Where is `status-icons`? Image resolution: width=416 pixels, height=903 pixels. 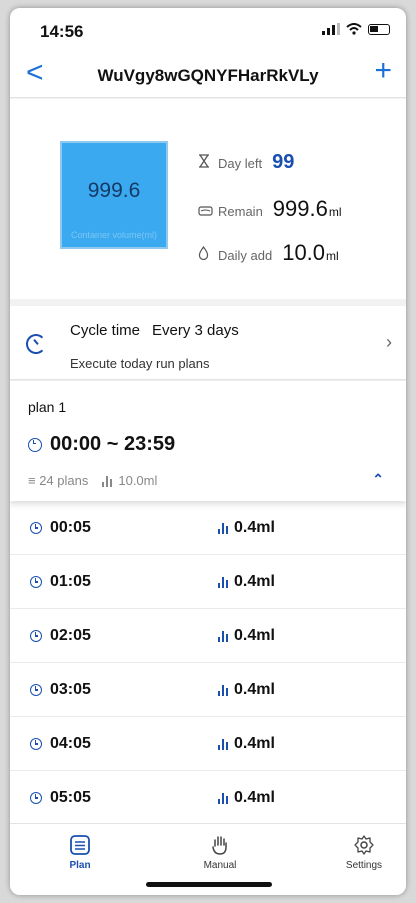 status-icons is located at coordinates (356, 29).